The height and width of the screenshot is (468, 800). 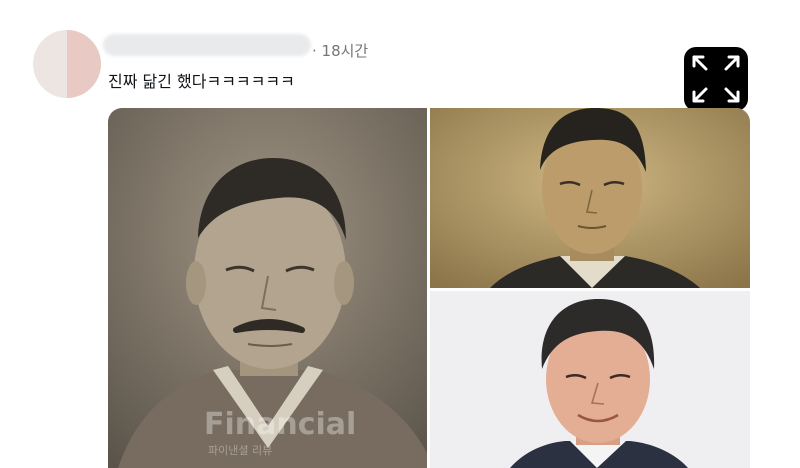 What do you see at coordinates (280, 424) in the screenshot?
I see `media-watermark-main: Financial` at bounding box center [280, 424].